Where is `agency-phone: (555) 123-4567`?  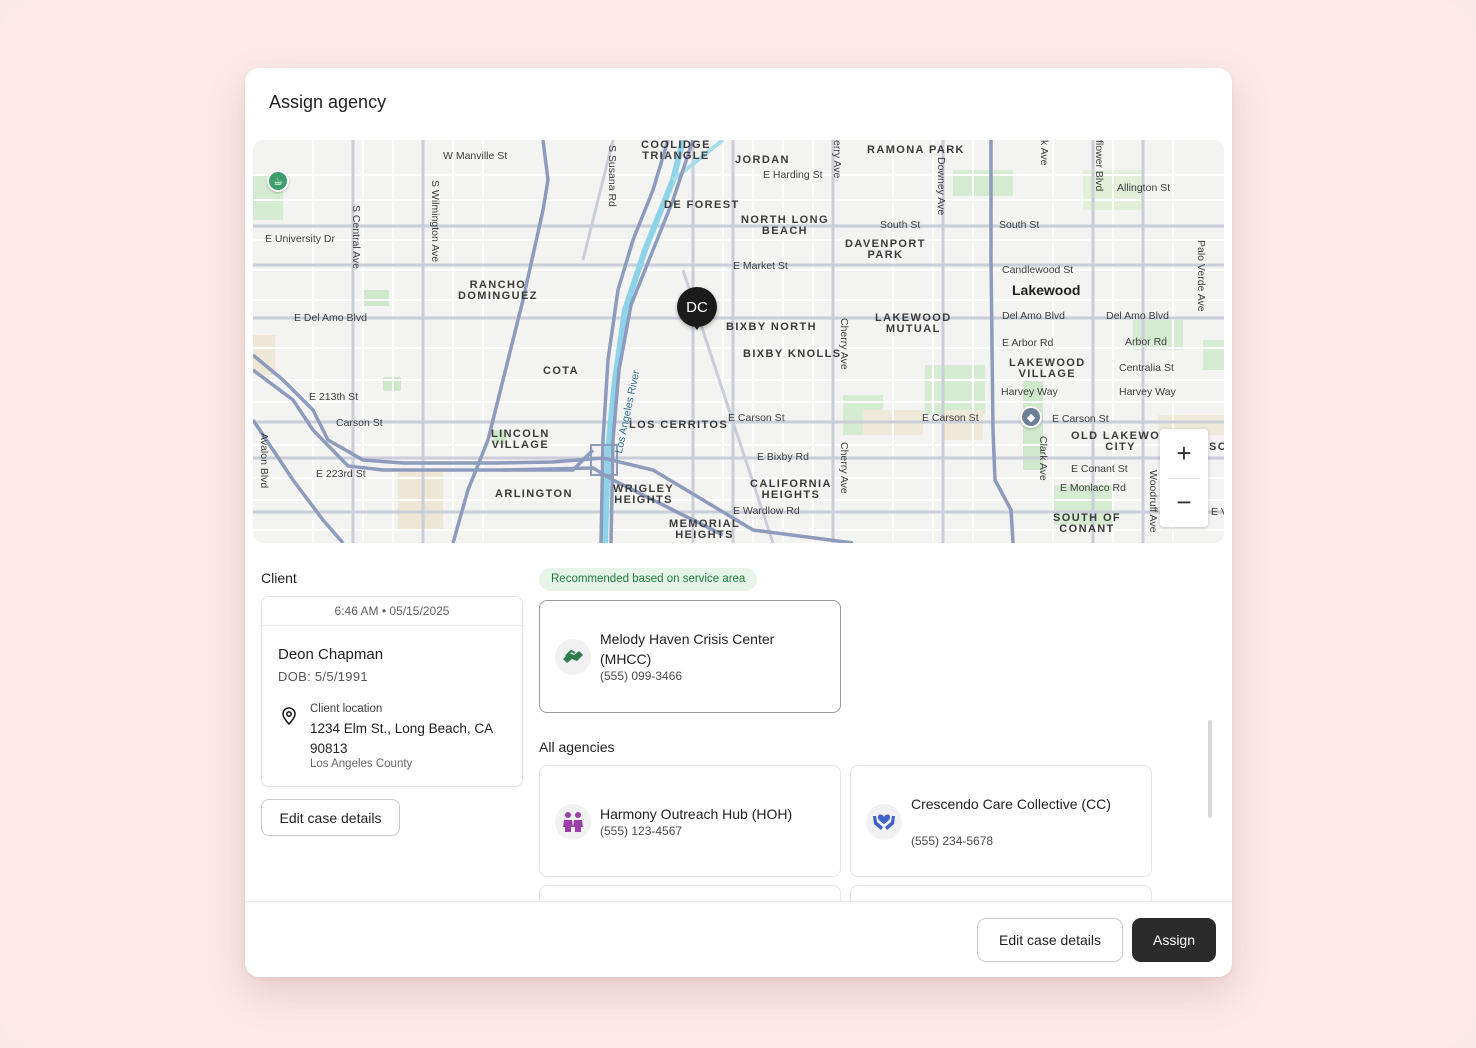 agency-phone: (555) 123-4567 is located at coordinates (641, 831).